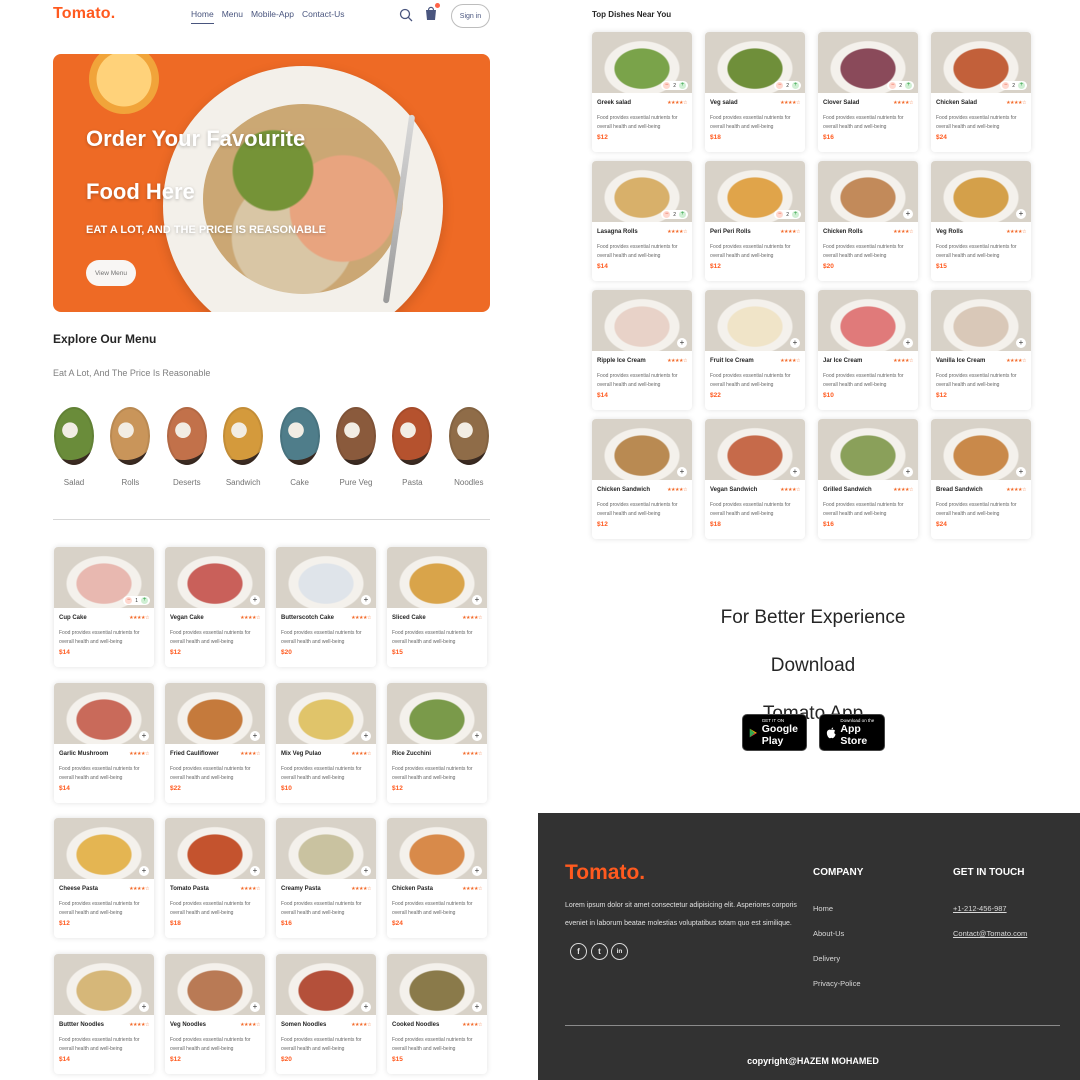 Image resolution: width=1080 pixels, height=1080 pixels. Describe the element at coordinates (300, 447) in the screenshot. I see `menu-category-item: Cake` at that location.